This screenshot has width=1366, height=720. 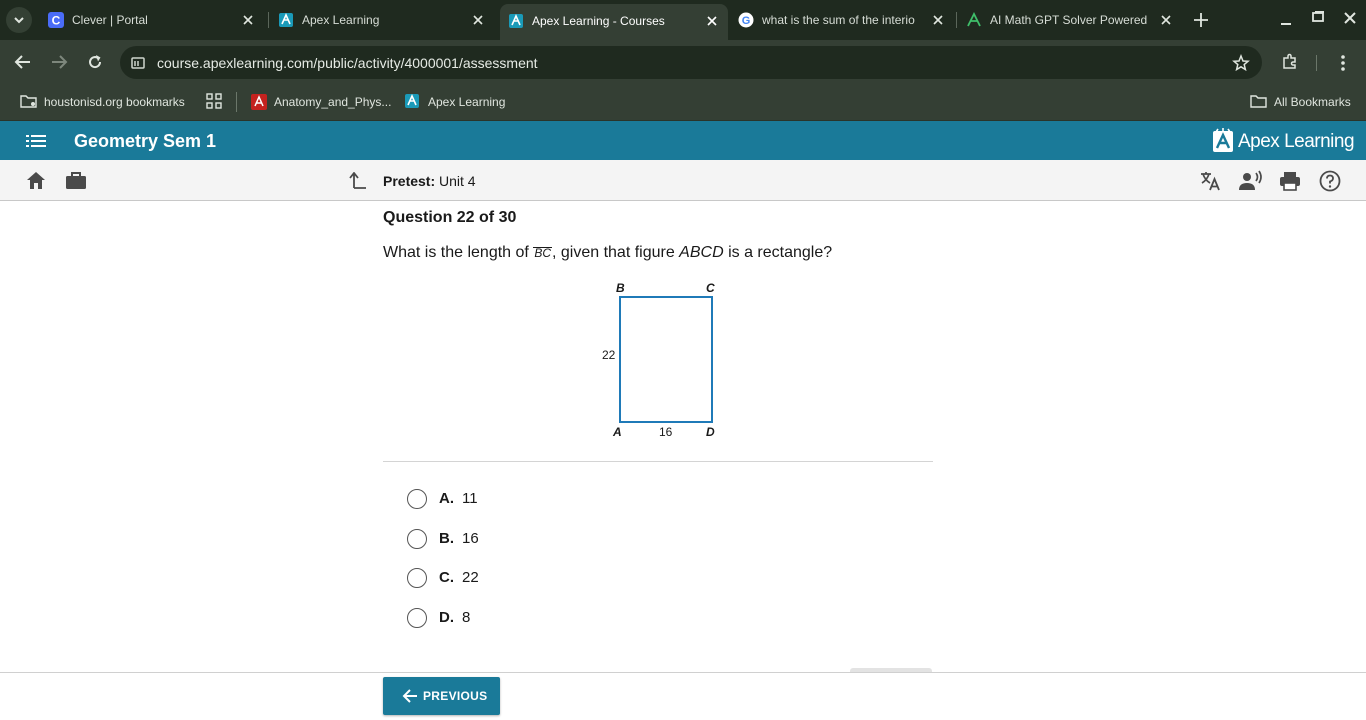 What do you see at coordinates (114, 102) in the screenshot?
I see `bookmark-label: houstonisd.org bookmarks` at bounding box center [114, 102].